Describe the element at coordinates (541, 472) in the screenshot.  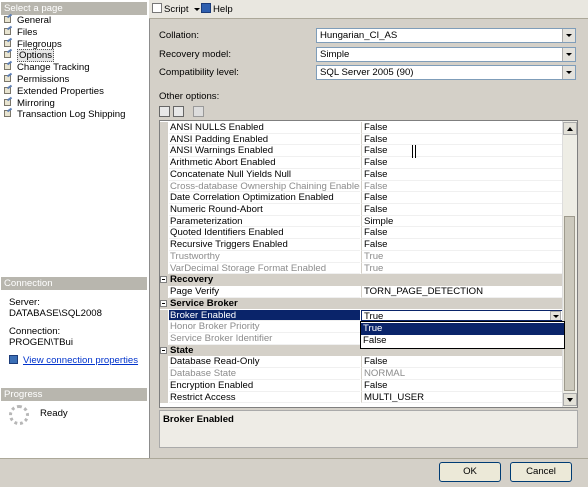
I see `cancel-button: Cancel` at that location.